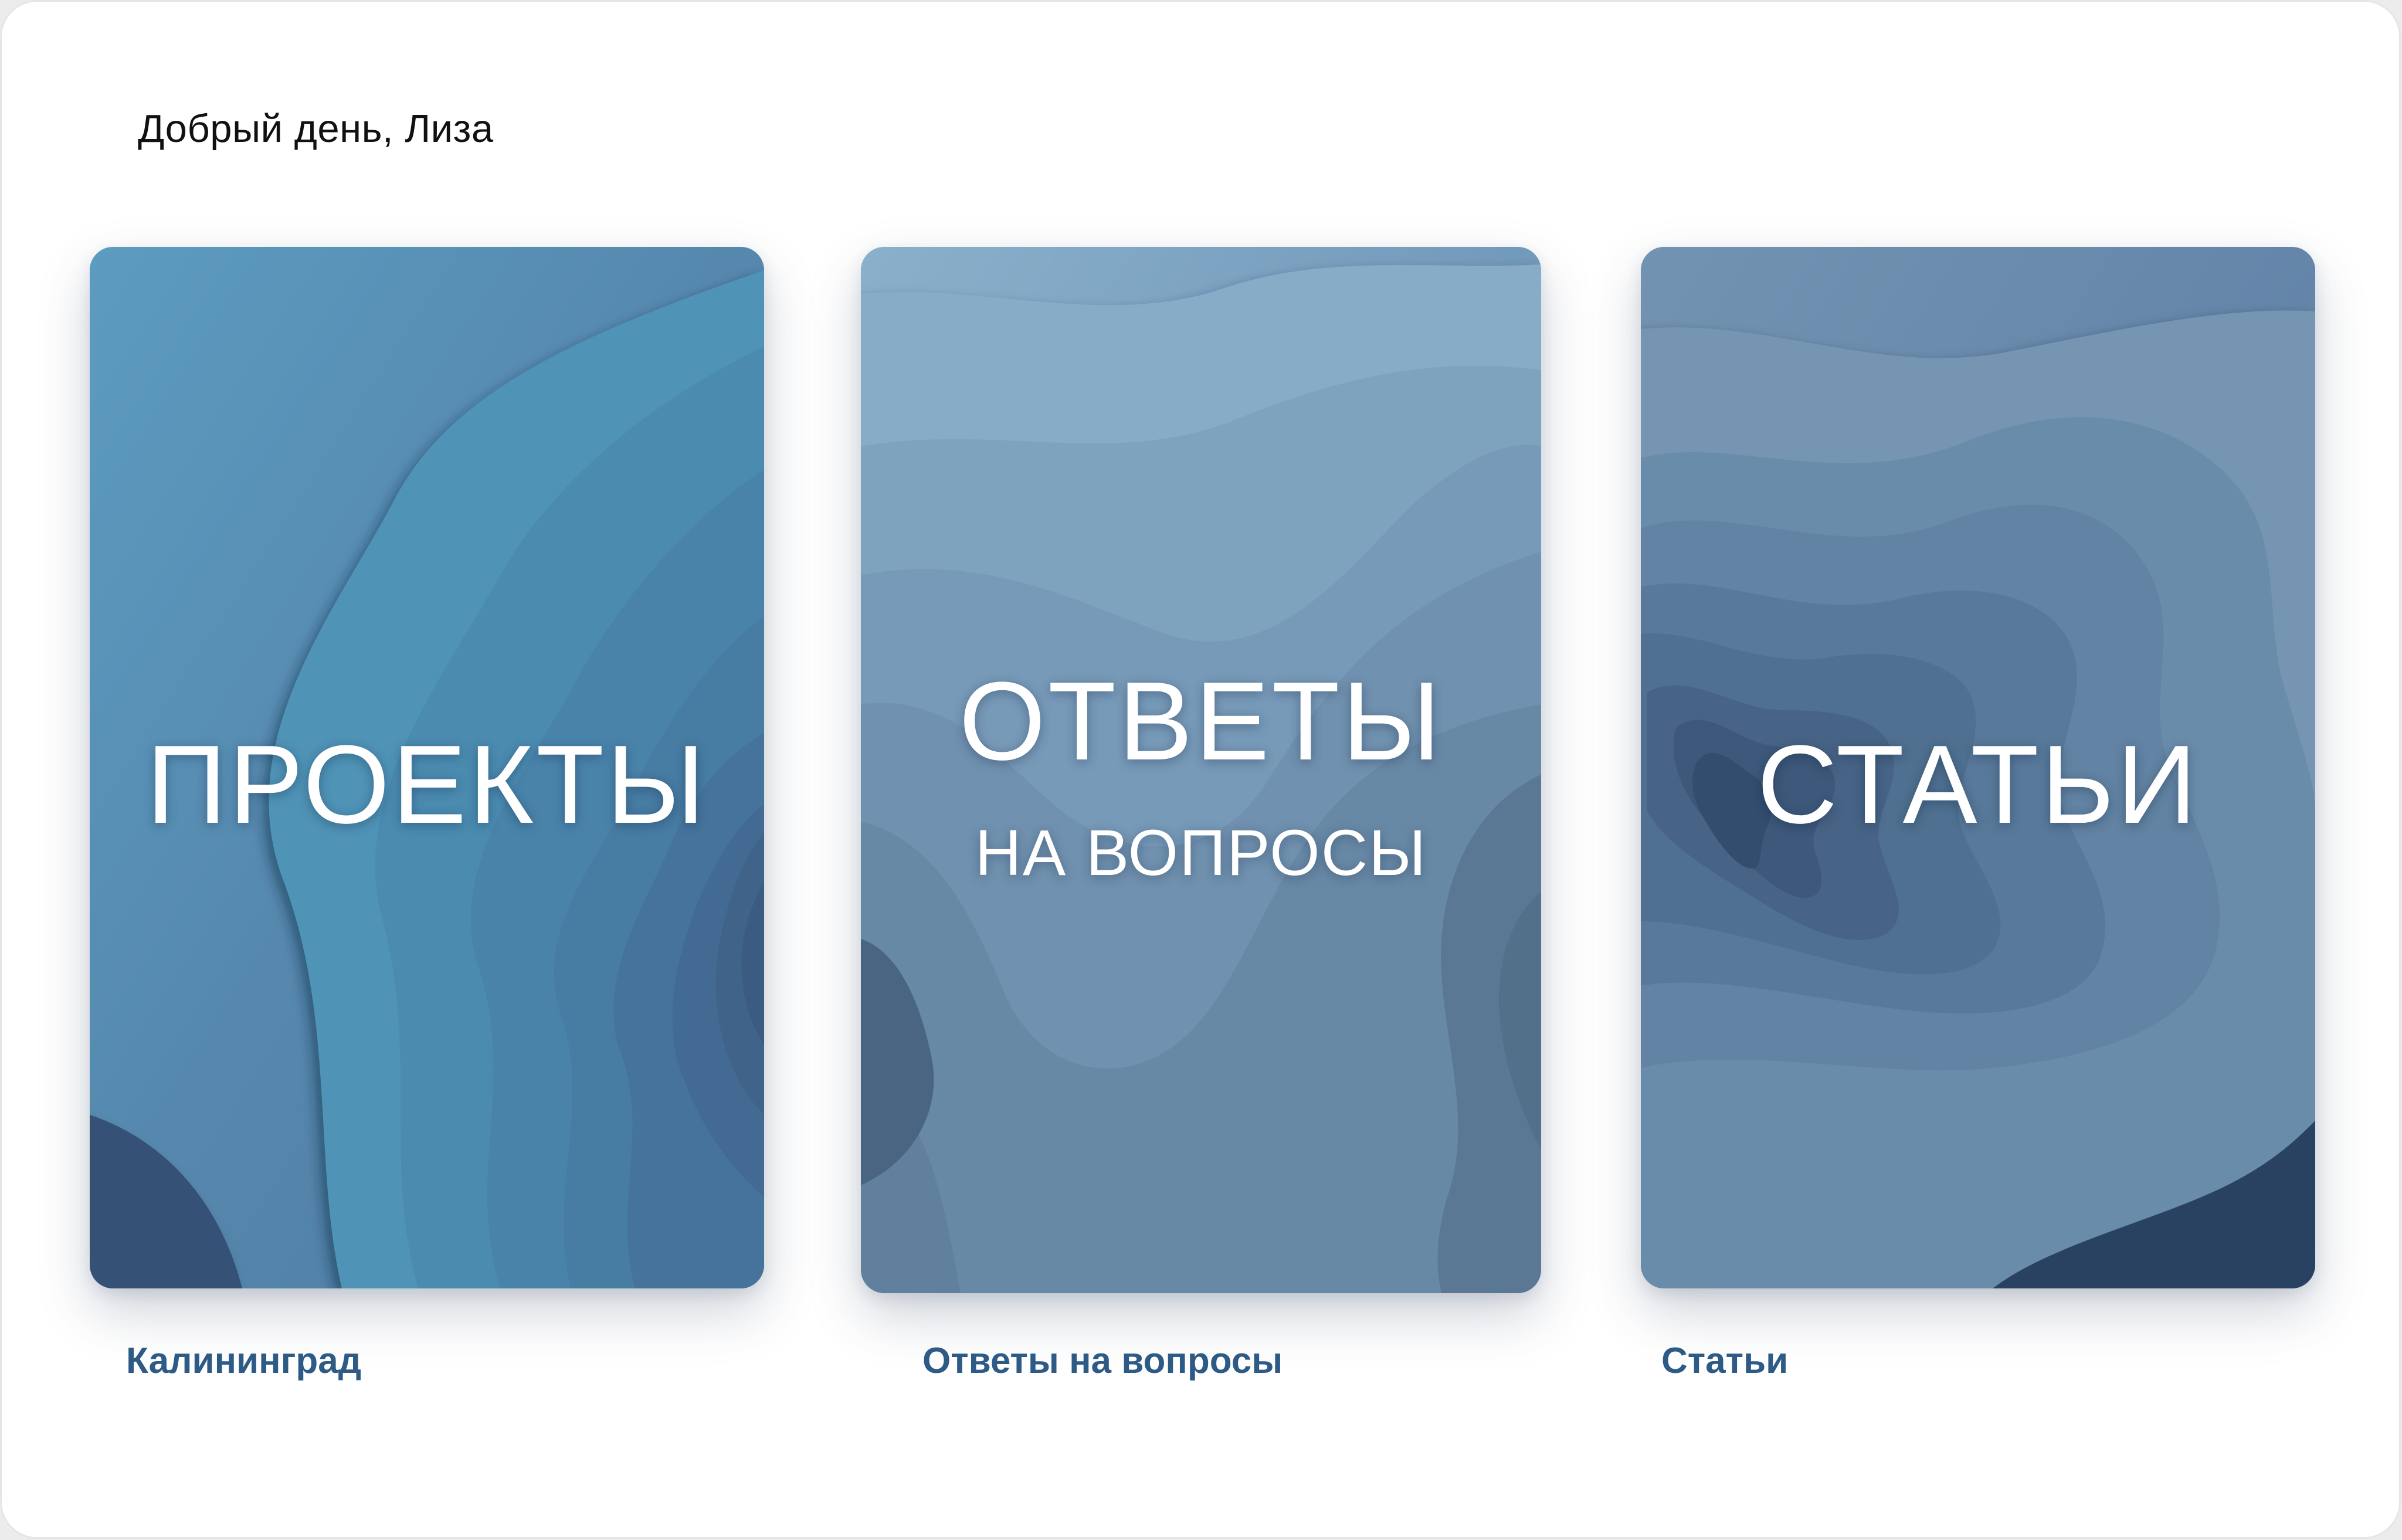  What do you see at coordinates (1201, 853) in the screenshot?
I see `card-subtitle: НА ВОПРОСЫ` at bounding box center [1201, 853].